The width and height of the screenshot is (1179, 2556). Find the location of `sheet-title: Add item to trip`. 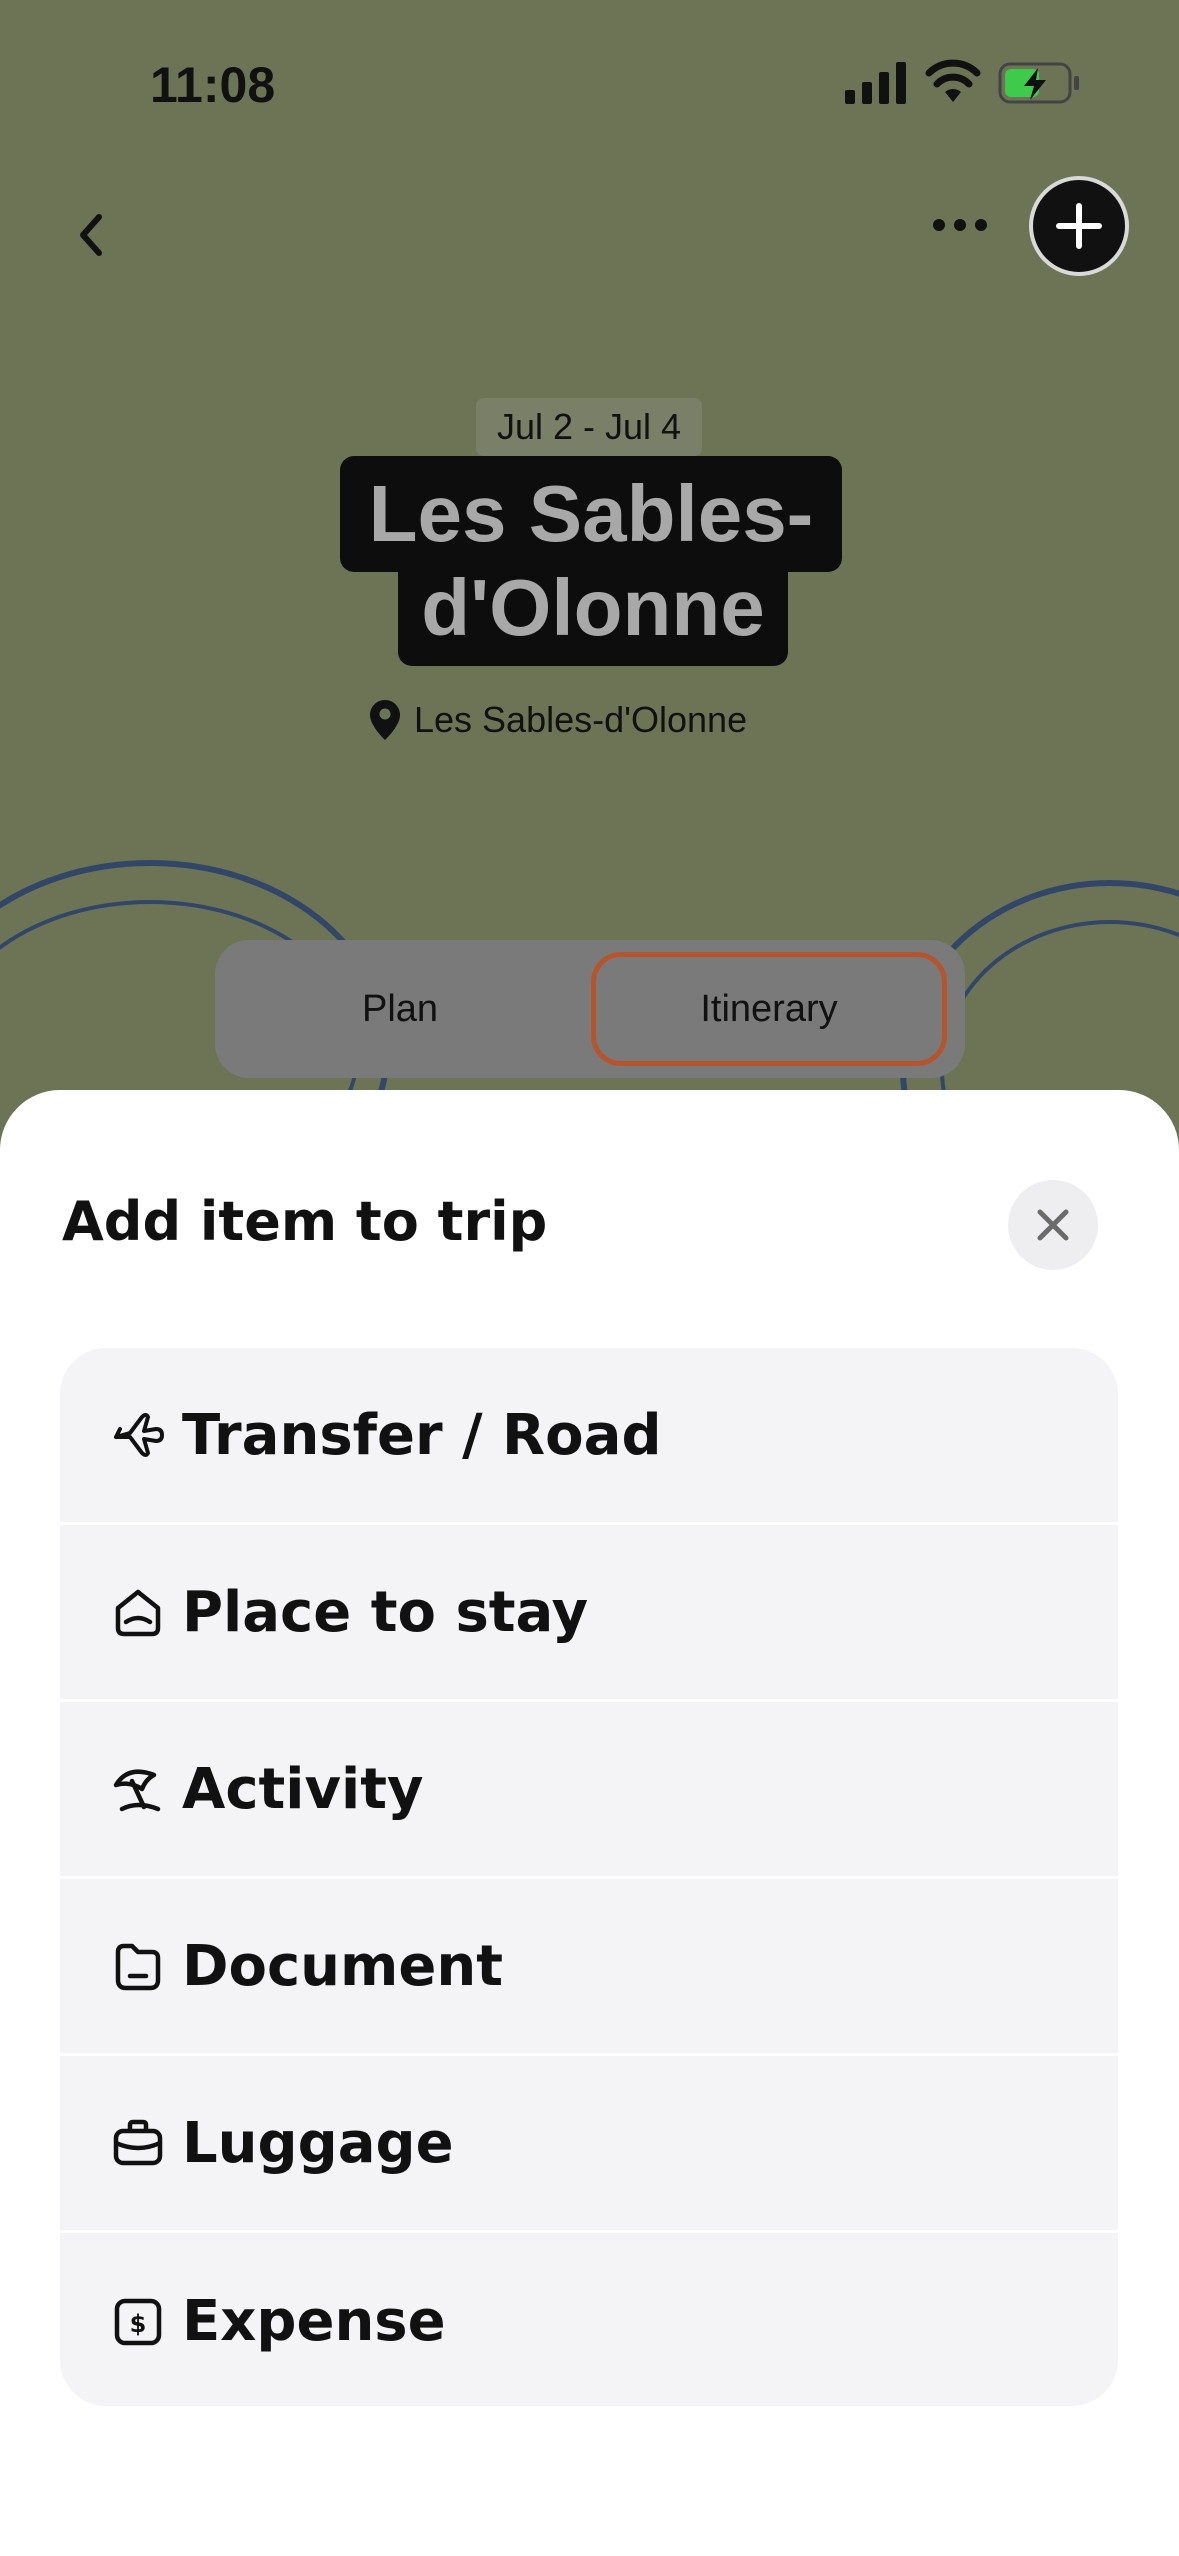

sheet-title: Add item to trip is located at coordinates (305, 1221).